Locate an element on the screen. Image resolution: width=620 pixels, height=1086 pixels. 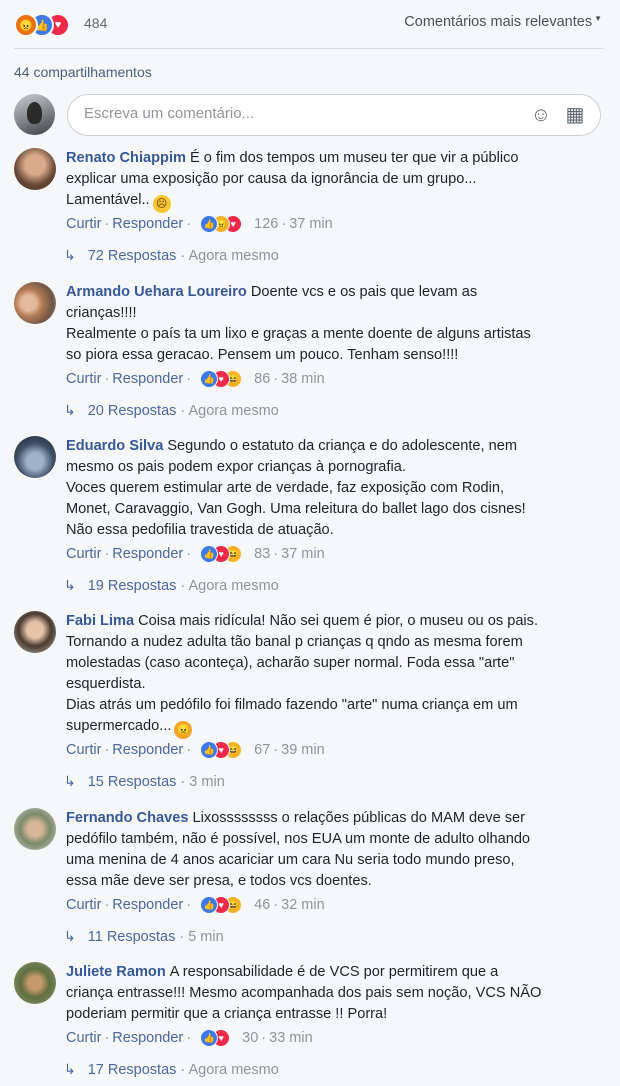
reaction-count: 67 is located at coordinates (262, 750).